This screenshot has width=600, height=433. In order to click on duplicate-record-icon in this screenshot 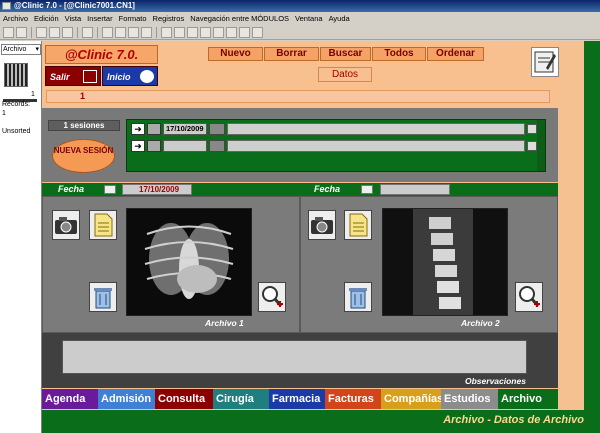, I will do `click(120, 32)`.